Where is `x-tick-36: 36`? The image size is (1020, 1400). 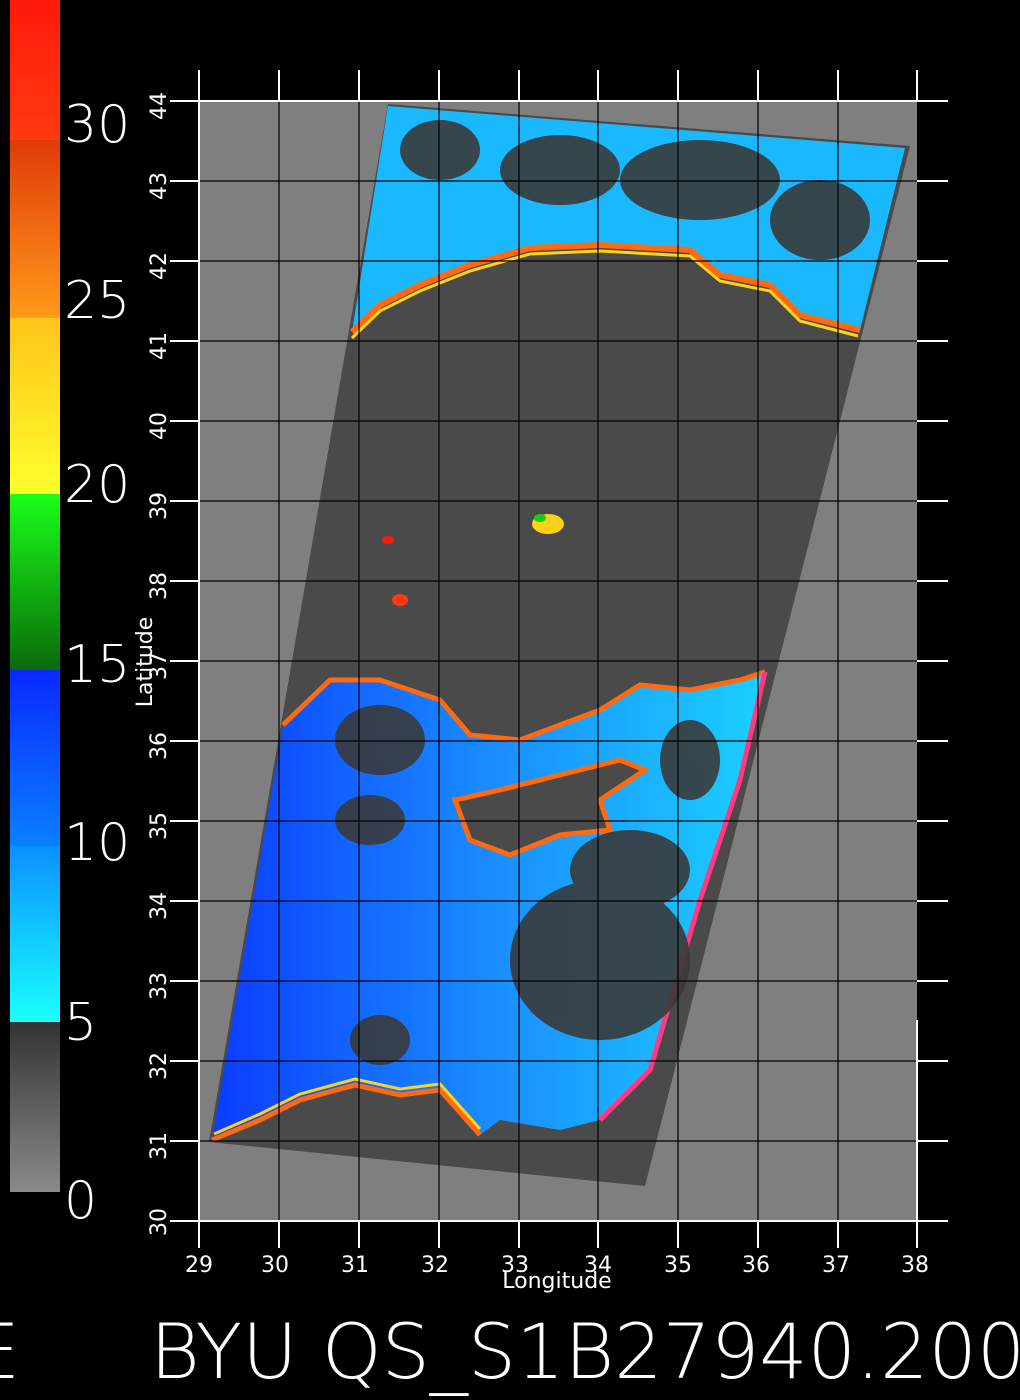 x-tick-36: 36 is located at coordinates (756, 1265).